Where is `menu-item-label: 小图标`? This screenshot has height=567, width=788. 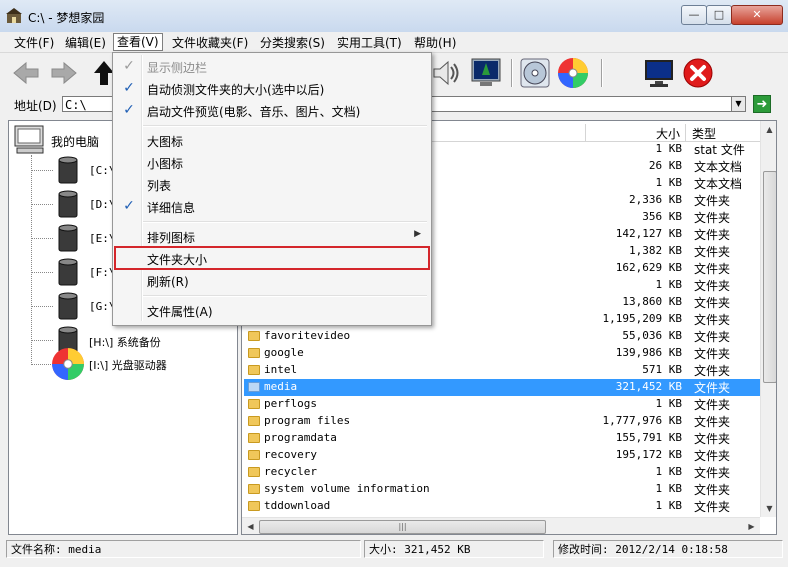 menu-item-label: 小图标 is located at coordinates (165, 164).